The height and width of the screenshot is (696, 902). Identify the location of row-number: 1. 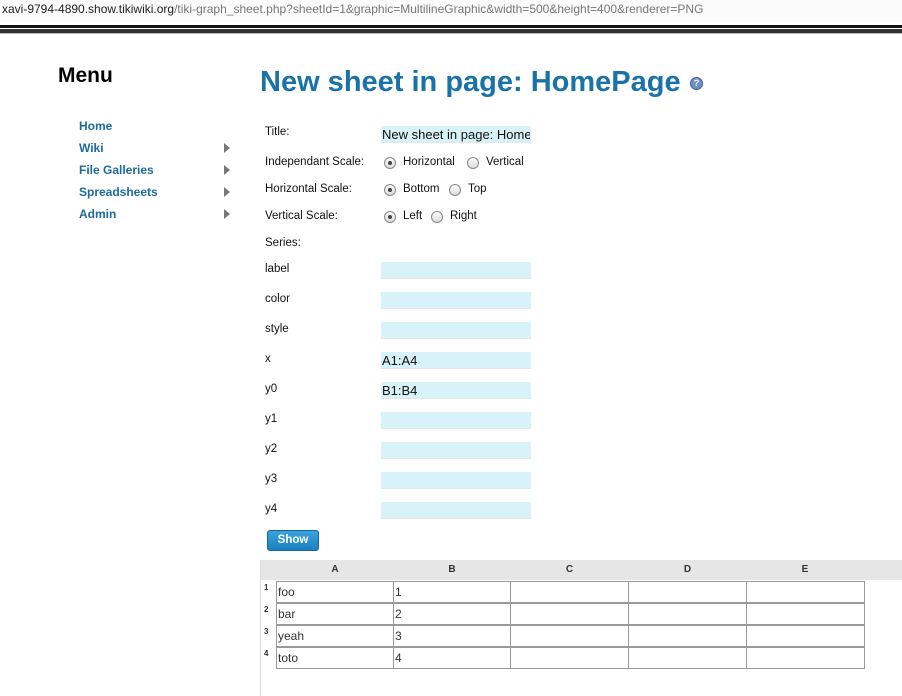
(266, 587).